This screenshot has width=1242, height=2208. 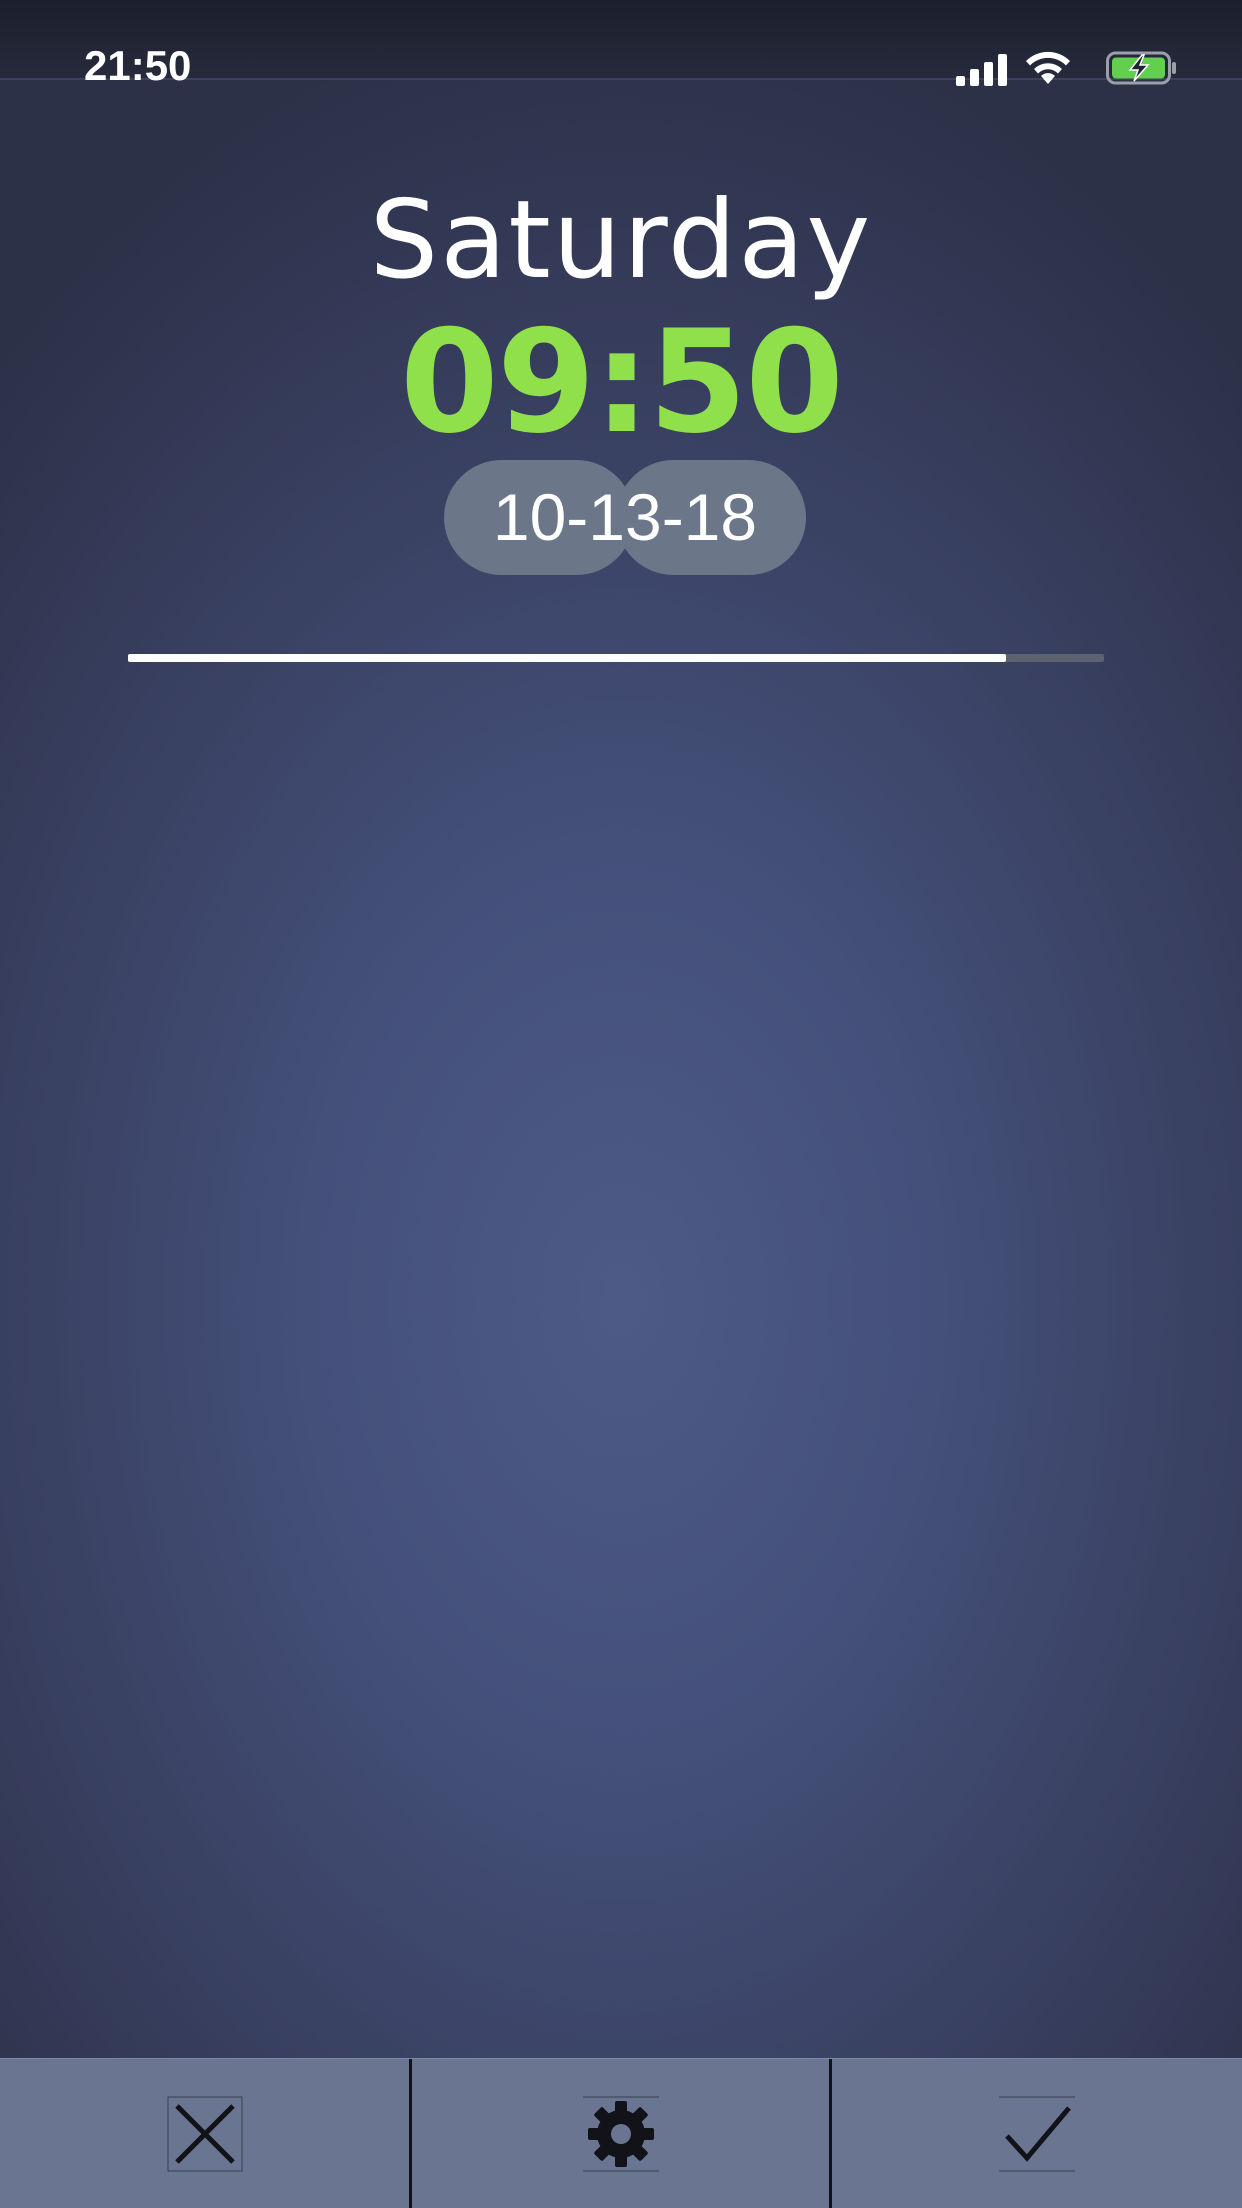 I want to click on battery-charging-icon, so click(x=1141, y=68).